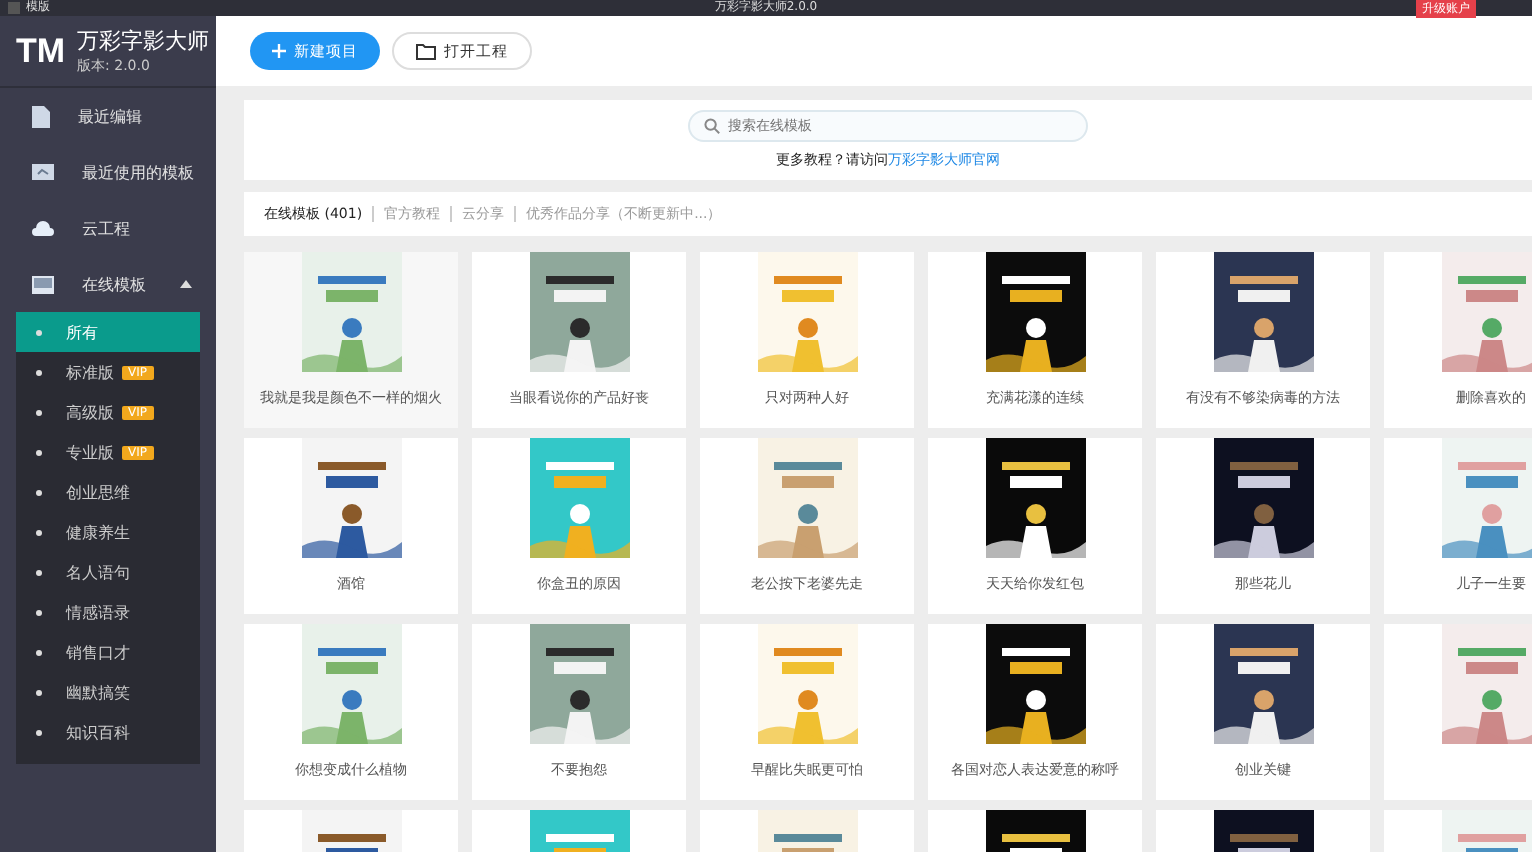 This screenshot has width=1532, height=852. I want to click on search-icon, so click(712, 126).